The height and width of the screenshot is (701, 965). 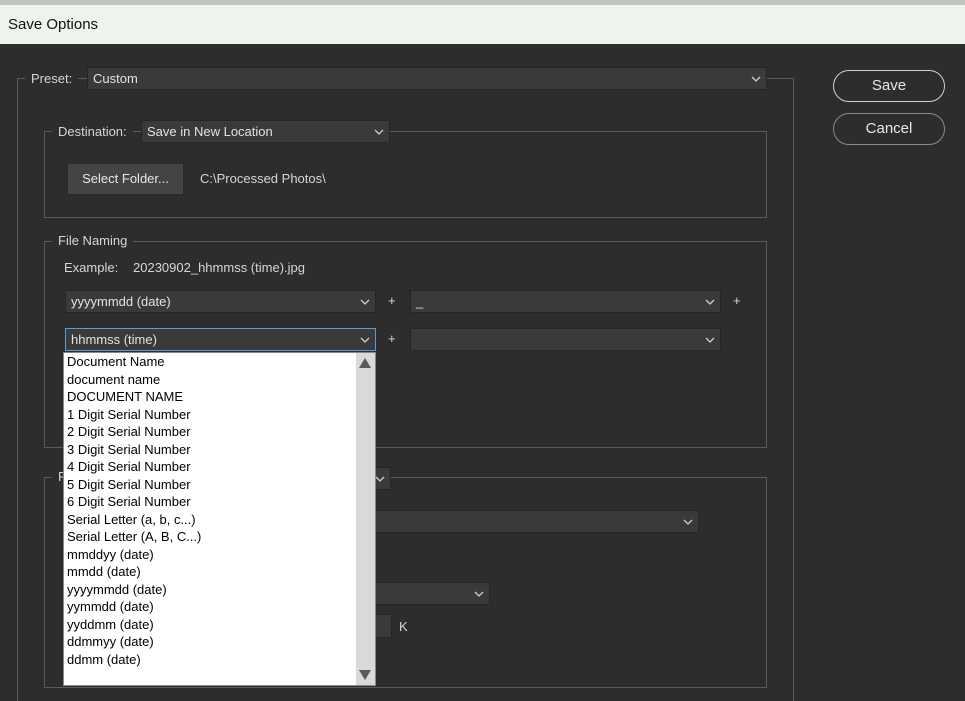 I want to click on dropdown-option: 5 Digit Serial Number, so click(x=210, y=485).